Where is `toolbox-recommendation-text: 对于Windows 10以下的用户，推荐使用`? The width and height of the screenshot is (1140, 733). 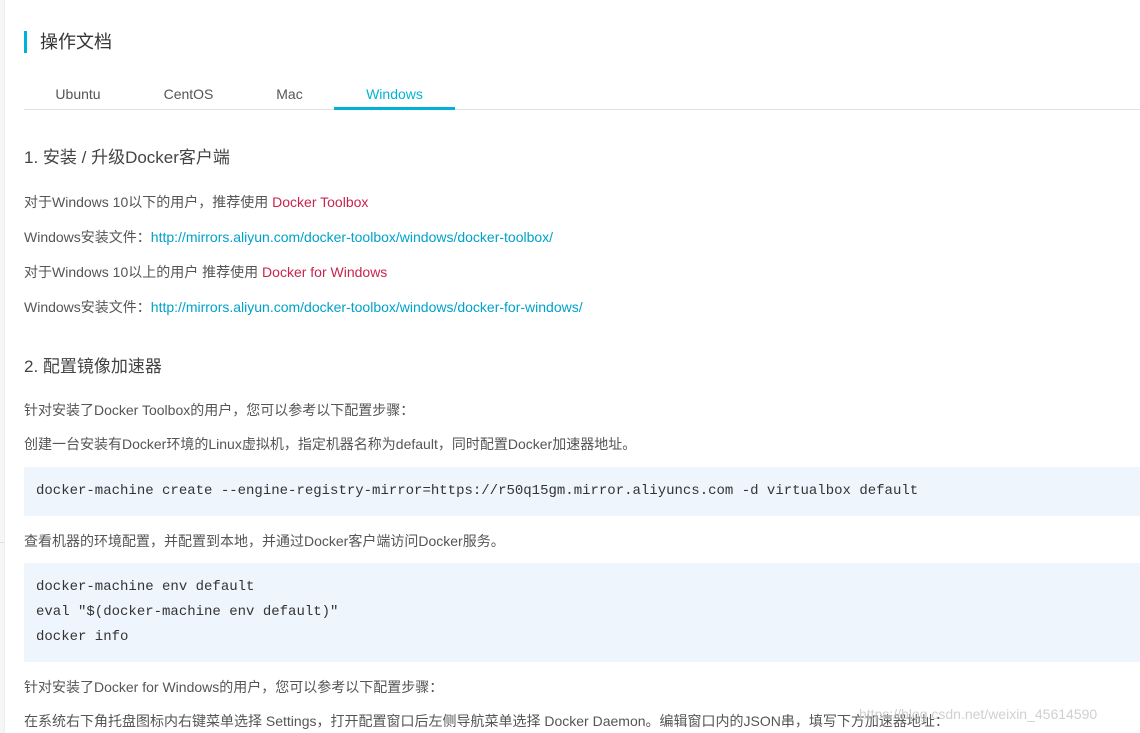
toolbox-recommendation-text: 对于Windows 10以下的用户，推荐使用 is located at coordinates (148, 202).